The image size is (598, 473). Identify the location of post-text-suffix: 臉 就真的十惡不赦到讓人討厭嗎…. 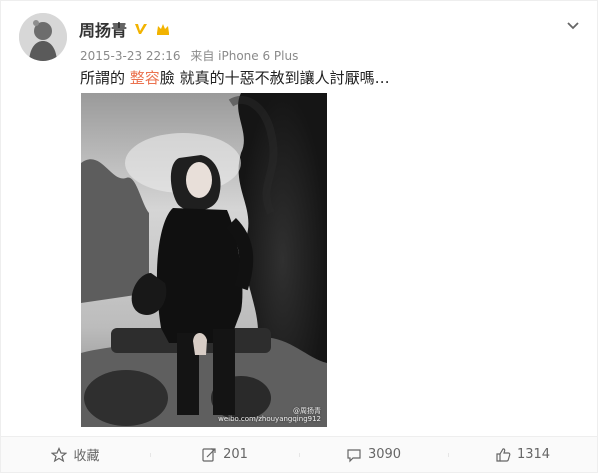
(274, 78).